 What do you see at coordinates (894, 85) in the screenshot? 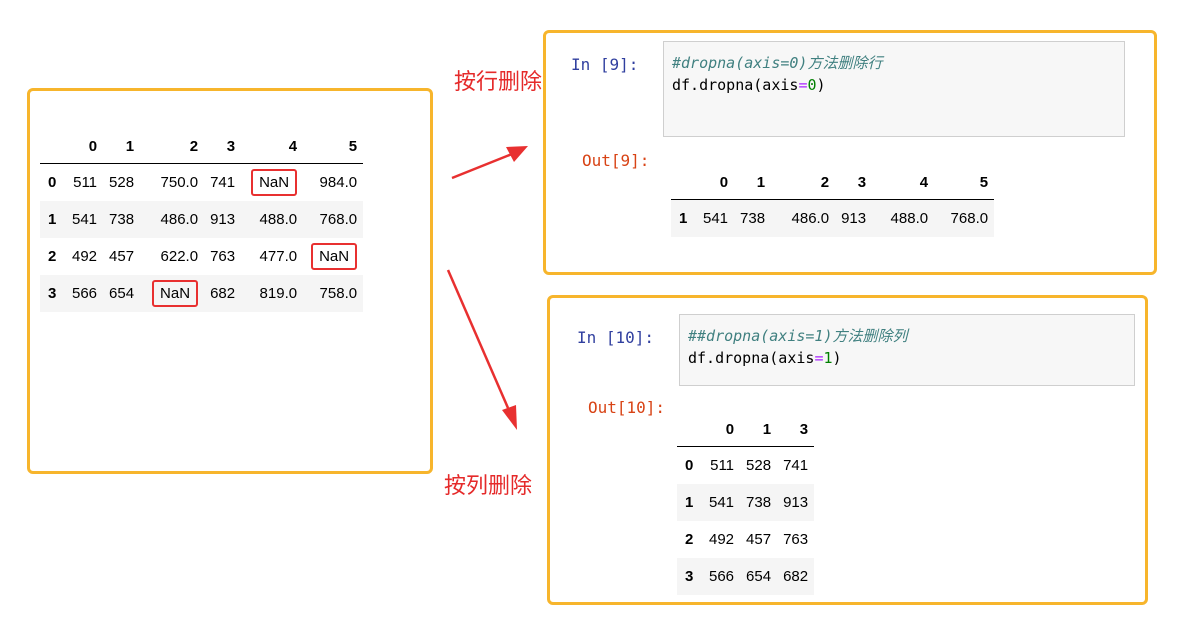
I see `code-line: df.dropna(axis=0)` at bounding box center [894, 85].